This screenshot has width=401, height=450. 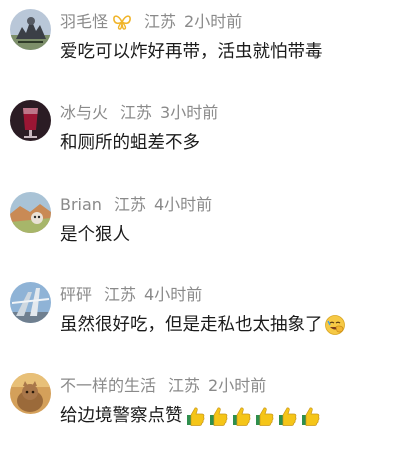 What do you see at coordinates (122, 22) in the screenshot?
I see `butterfly-badge-icon` at bounding box center [122, 22].